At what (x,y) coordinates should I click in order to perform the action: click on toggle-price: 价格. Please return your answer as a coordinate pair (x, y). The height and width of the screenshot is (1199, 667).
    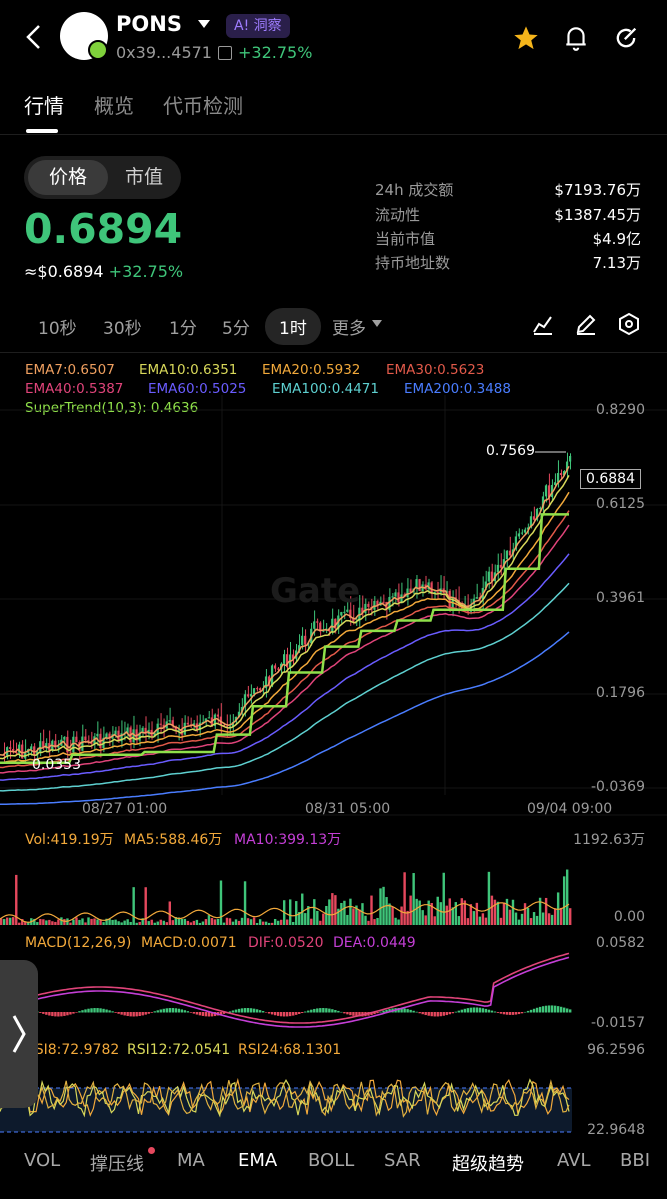
    Looking at the image, I should click on (68, 177).